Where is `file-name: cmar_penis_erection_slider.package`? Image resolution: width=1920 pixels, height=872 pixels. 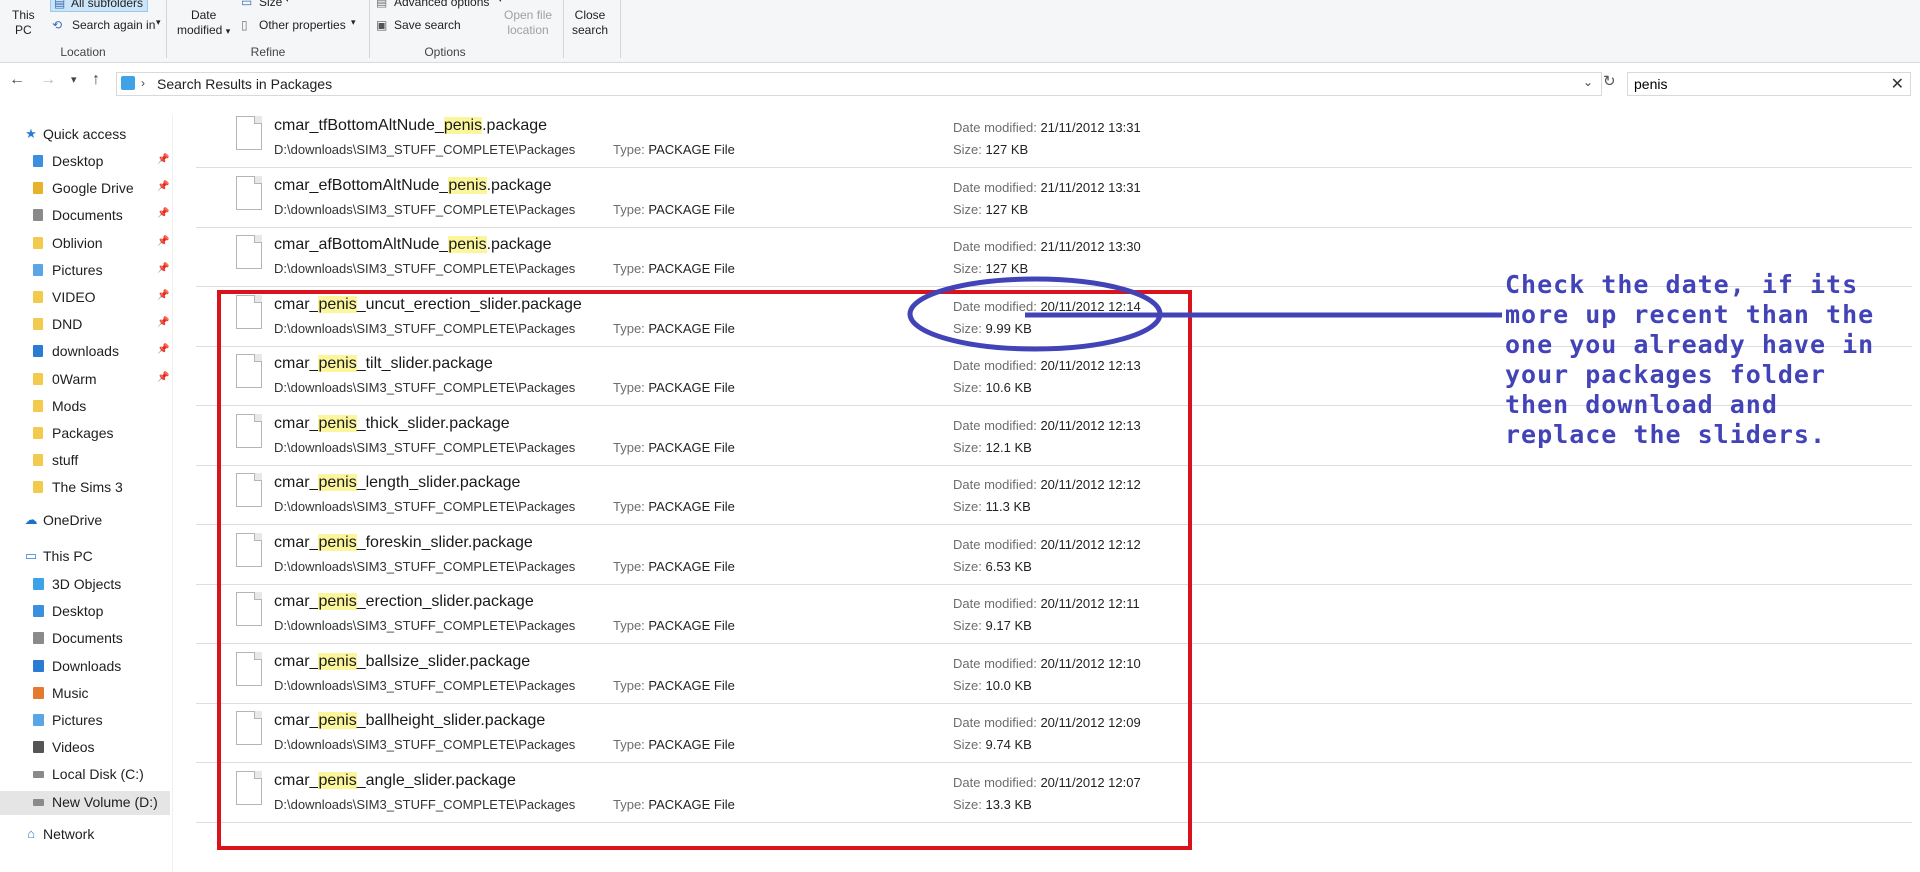
file-name: cmar_penis_erection_slider.package is located at coordinates (404, 602).